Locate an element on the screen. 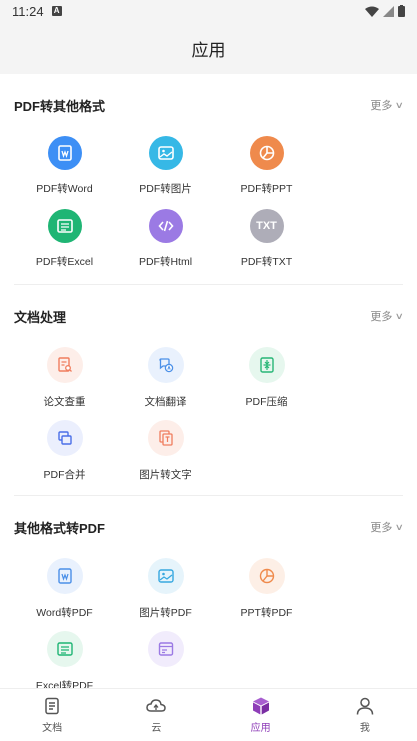 This screenshot has width=417, height=741. signal-icon is located at coordinates (388, 11).